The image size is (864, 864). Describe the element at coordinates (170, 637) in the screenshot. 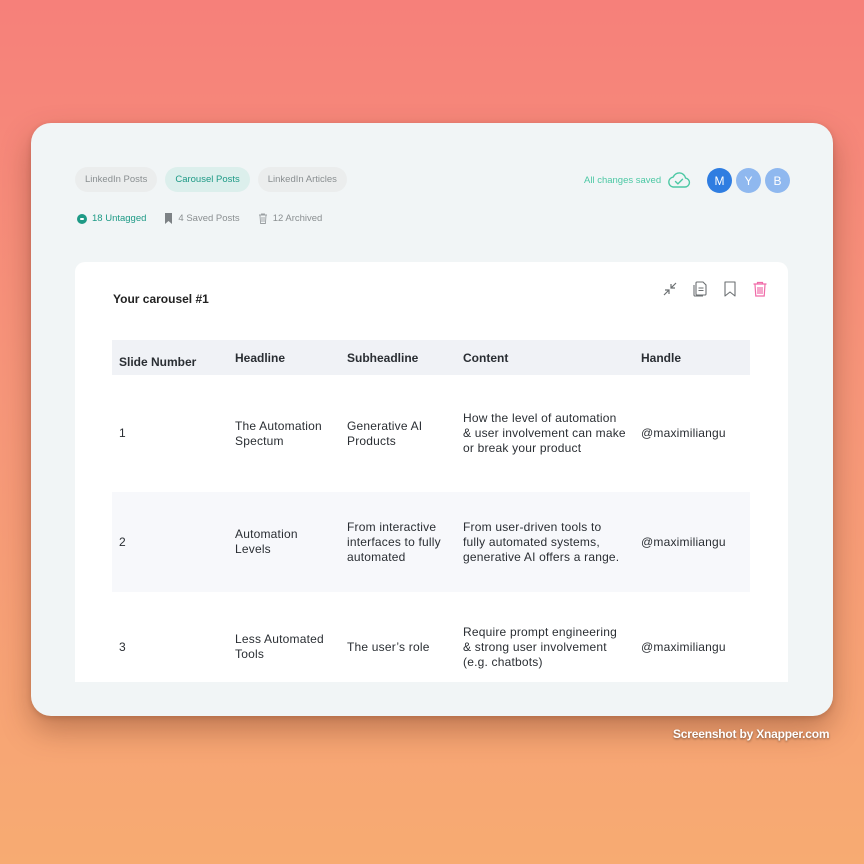

I see `cell-slide-number: 3` at that location.